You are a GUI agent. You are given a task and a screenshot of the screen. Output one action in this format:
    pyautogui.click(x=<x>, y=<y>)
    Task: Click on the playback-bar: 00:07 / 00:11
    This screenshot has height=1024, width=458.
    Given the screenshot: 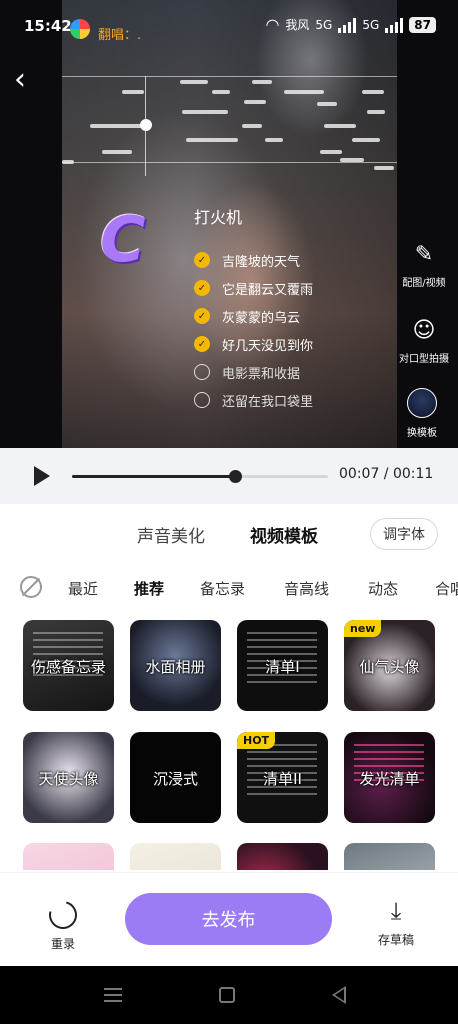 What is the action you would take?
    pyautogui.click(x=229, y=476)
    